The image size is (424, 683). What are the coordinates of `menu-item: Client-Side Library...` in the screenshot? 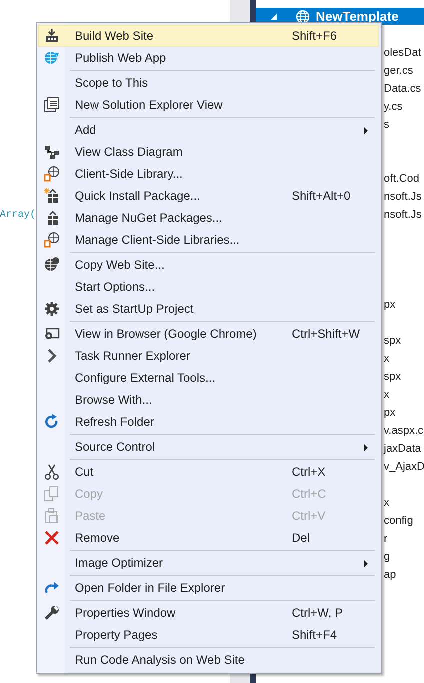 It's located at (208, 174).